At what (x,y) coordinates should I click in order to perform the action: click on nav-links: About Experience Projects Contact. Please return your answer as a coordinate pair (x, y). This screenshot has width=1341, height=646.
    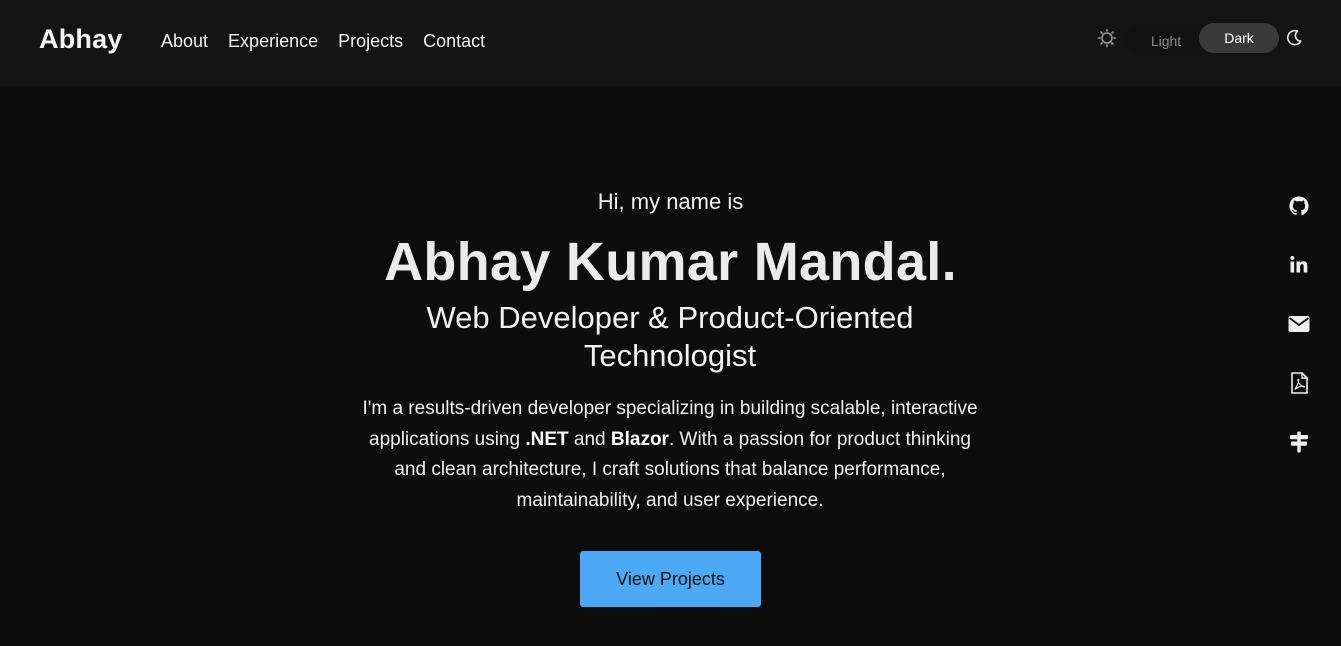
    Looking at the image, I should click on (323, 41).